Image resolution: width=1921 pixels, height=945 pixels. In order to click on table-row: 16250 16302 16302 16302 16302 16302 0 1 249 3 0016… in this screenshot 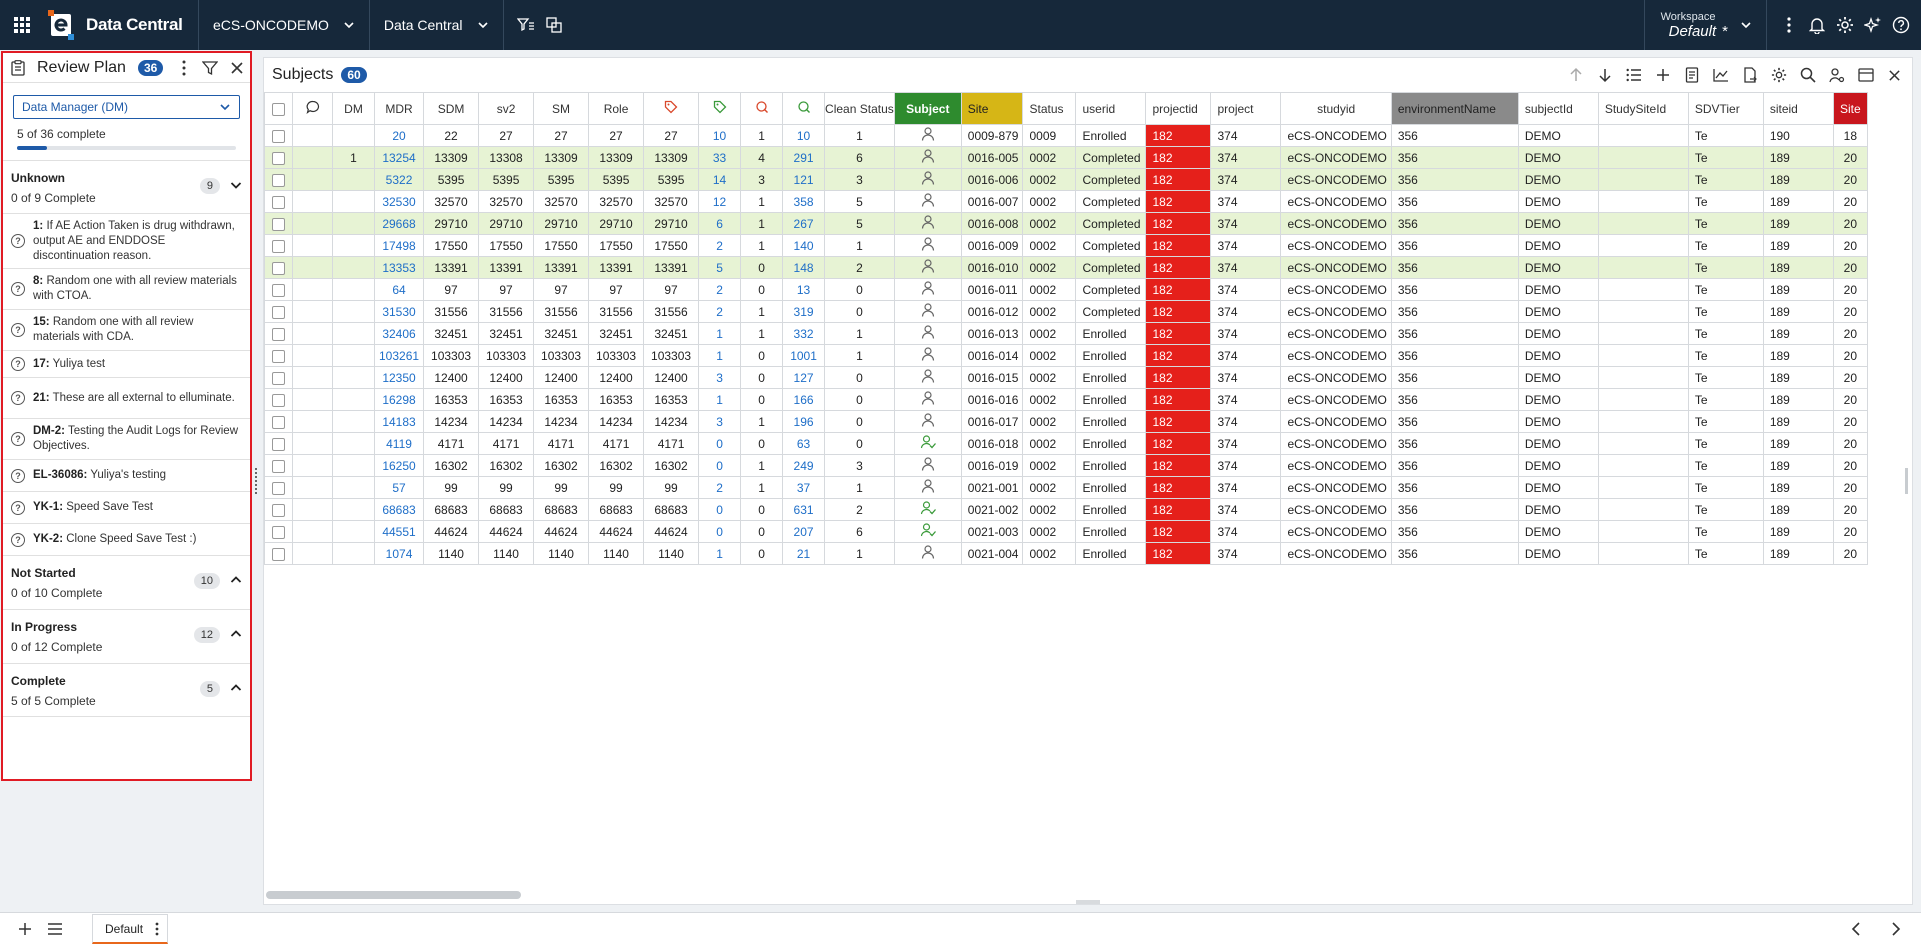, I will do `click(1066, 465)`.